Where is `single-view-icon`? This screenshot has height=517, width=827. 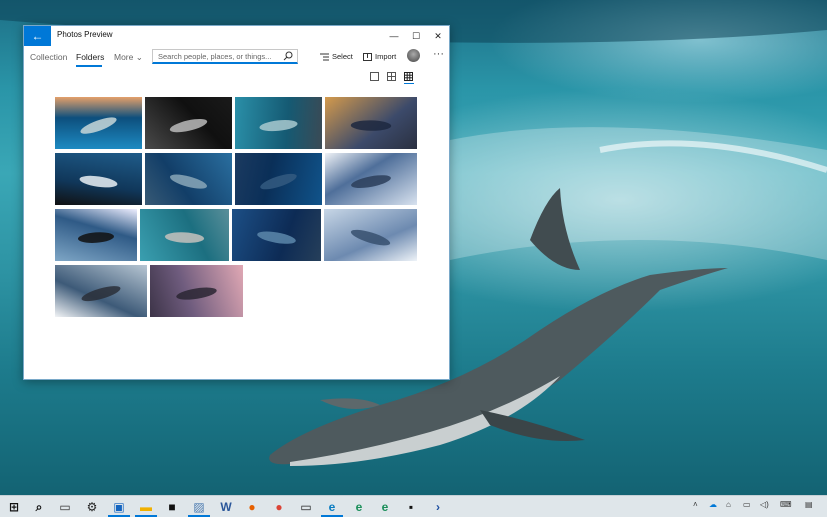 single-view-icon is located at coordinates (374, 76).